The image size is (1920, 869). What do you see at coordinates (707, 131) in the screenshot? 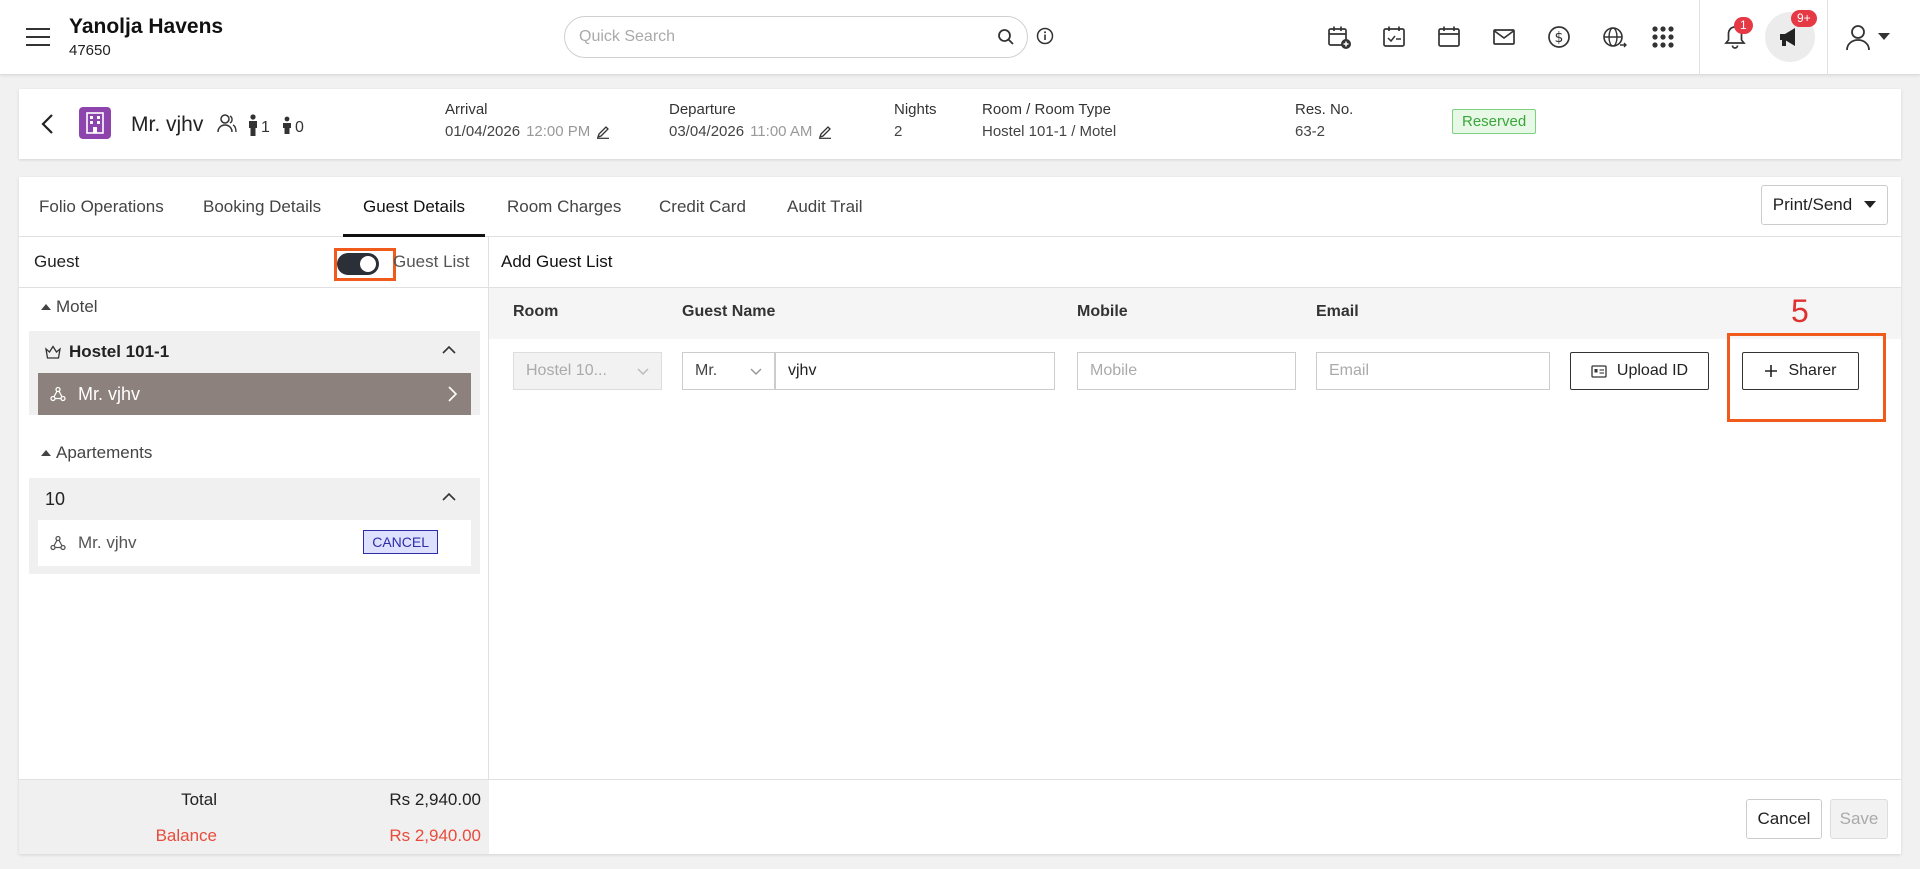
I see `departure-date: 03/04/2026` at bounding box center [707, 131].